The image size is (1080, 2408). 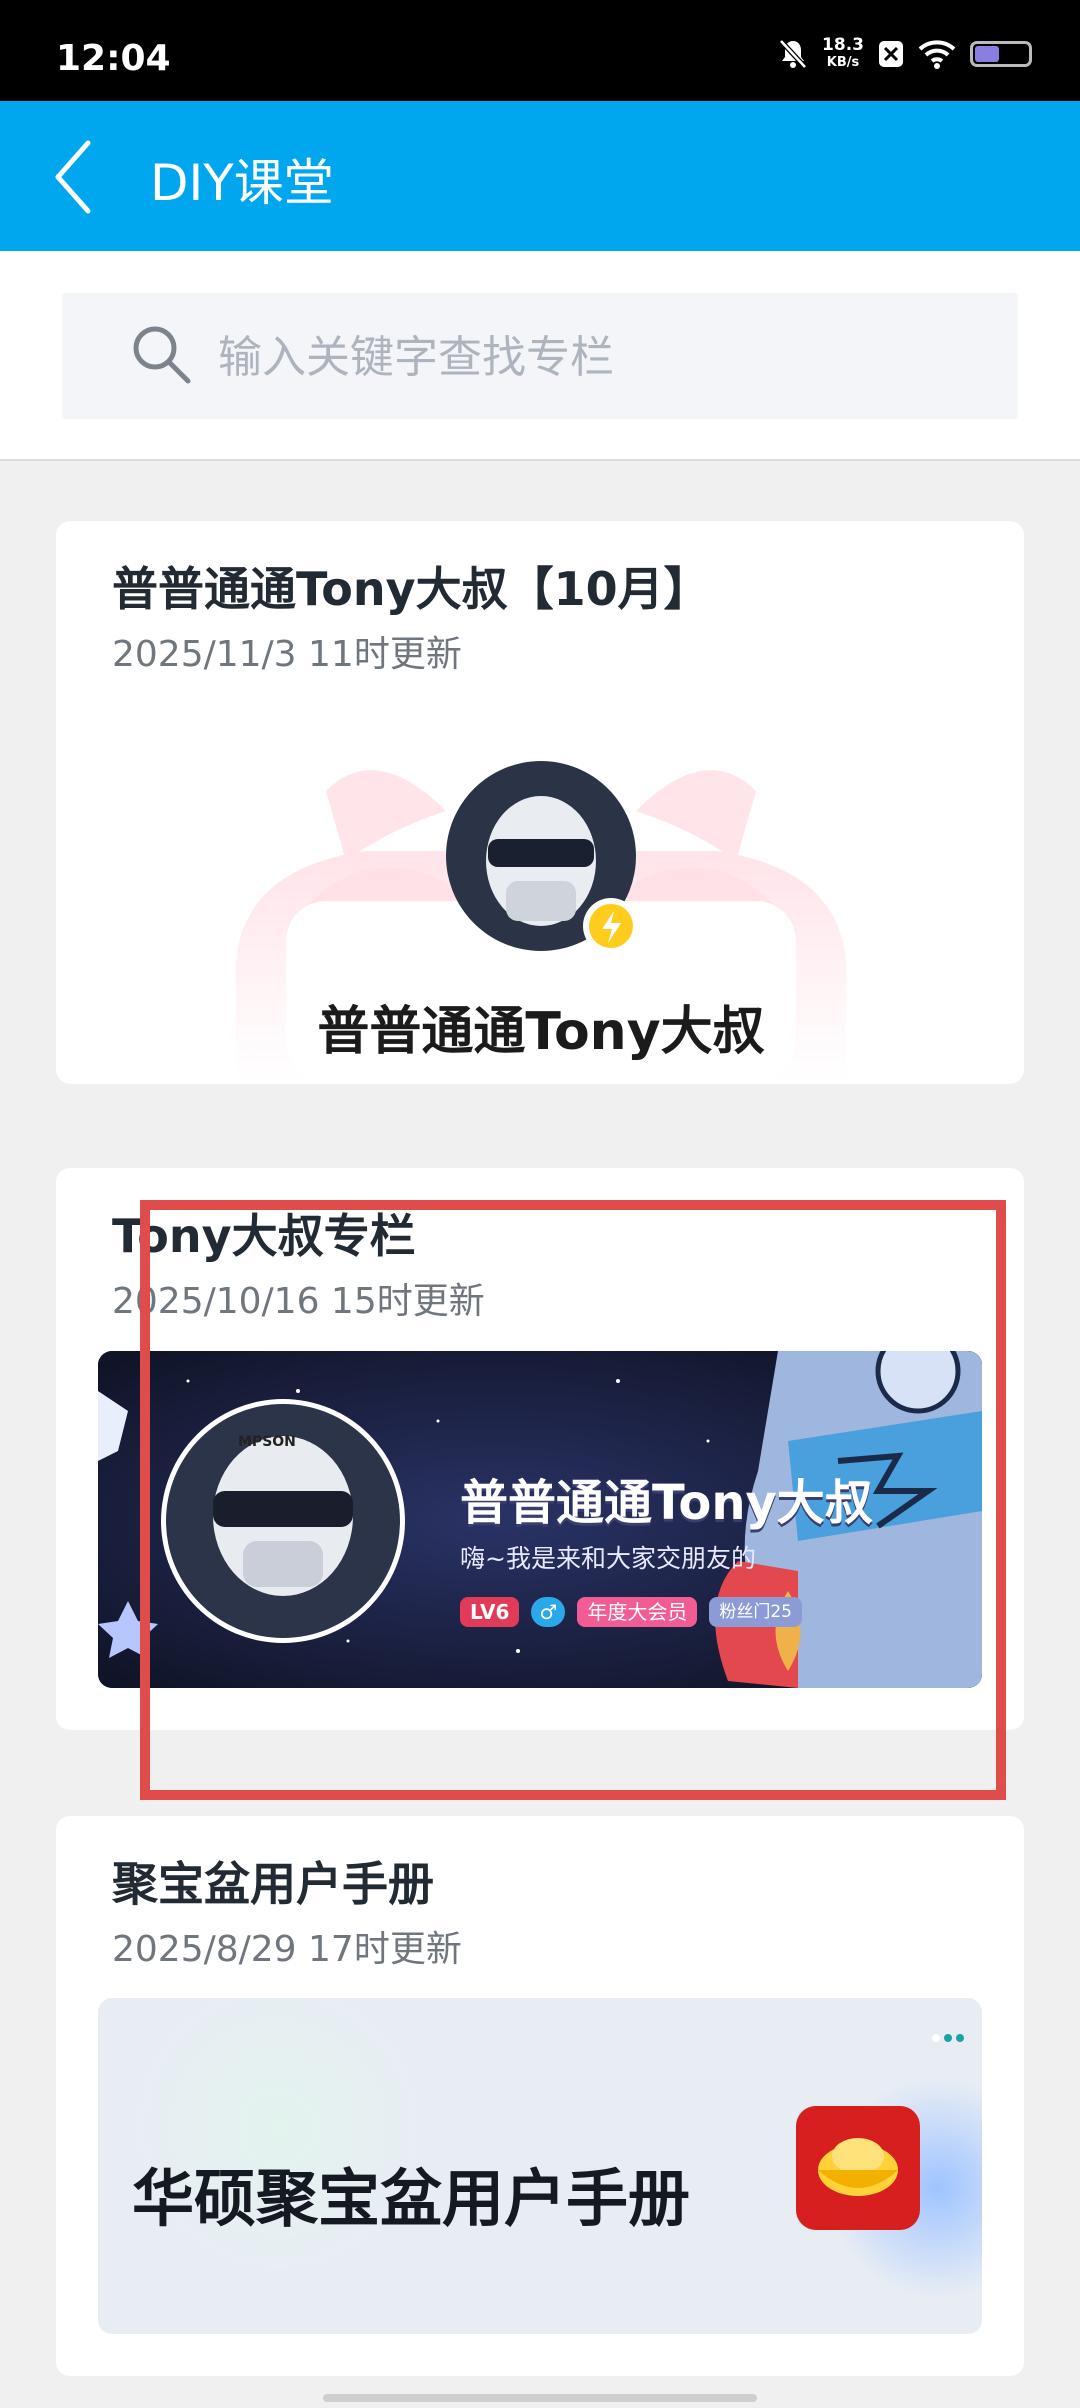 What do you see at coordinates (1001, 54) in the screenshot?
I see `battery-icon` at bounding box center [1001, 54].